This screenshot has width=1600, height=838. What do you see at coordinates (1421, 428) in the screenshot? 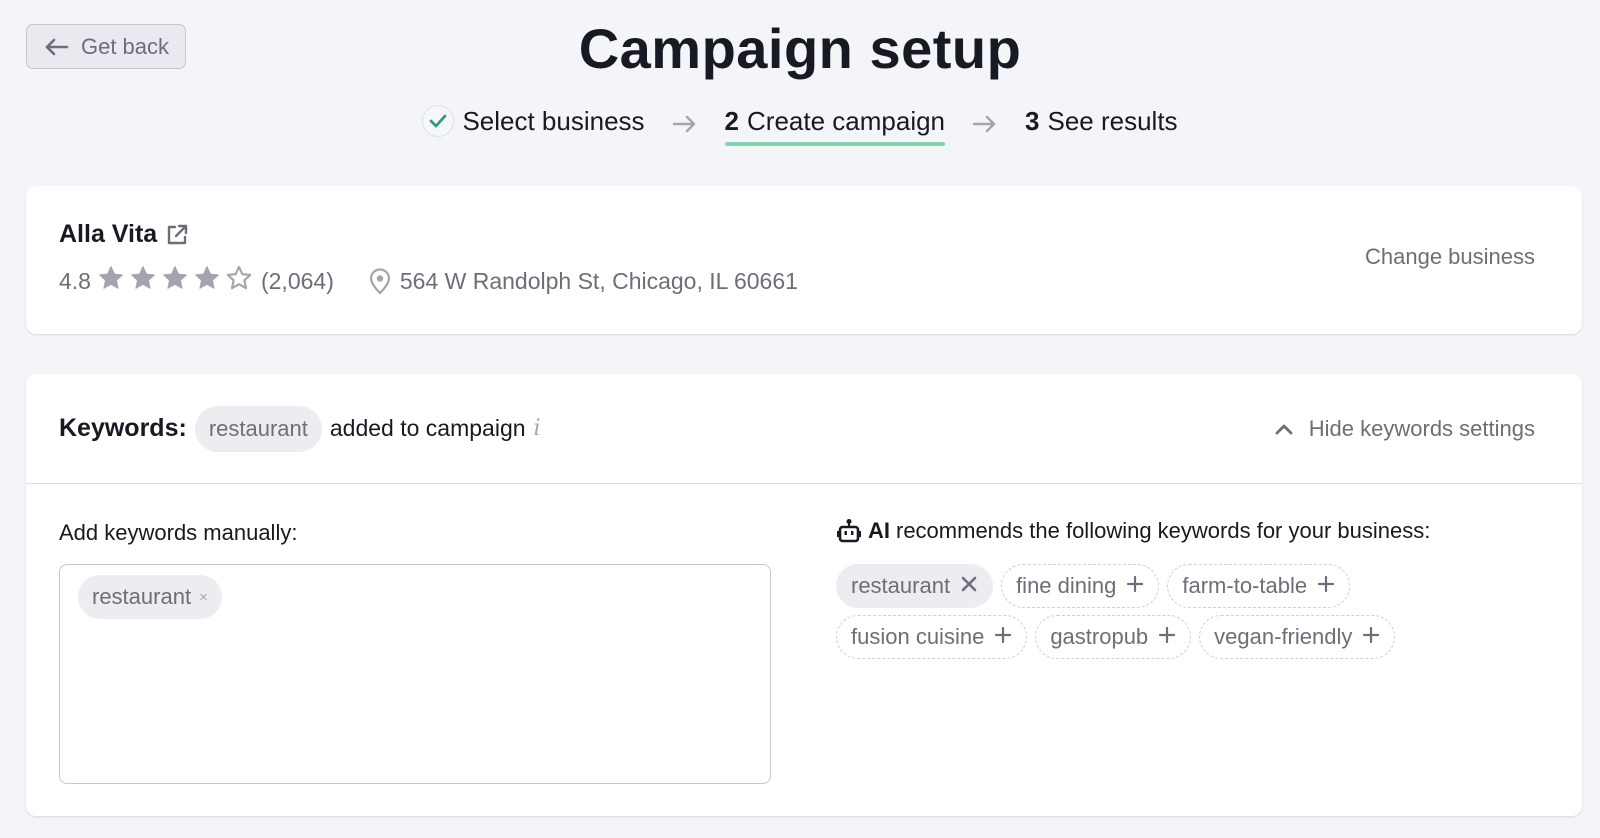
I see `hide-keywords-label: Hide keywords settings` at bounding box center [1421, 428].